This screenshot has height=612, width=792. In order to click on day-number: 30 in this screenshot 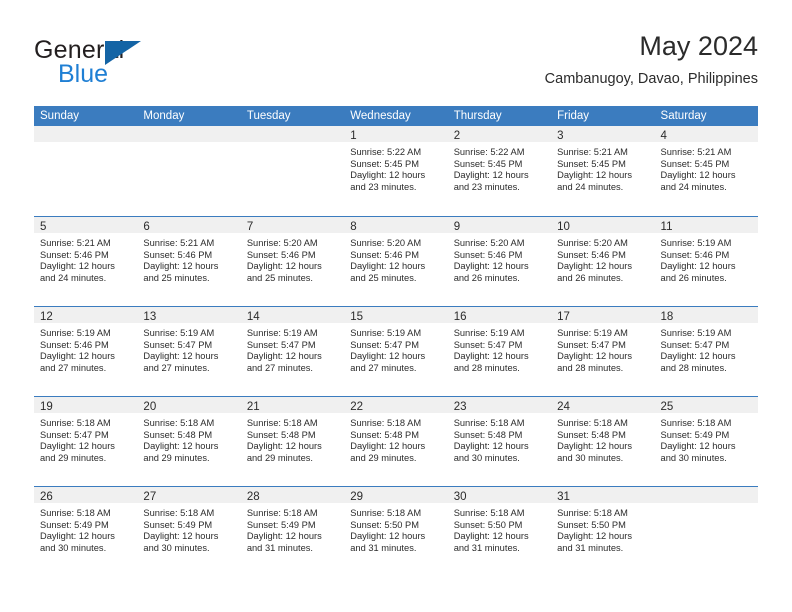, I will do `click(460, 497)`.